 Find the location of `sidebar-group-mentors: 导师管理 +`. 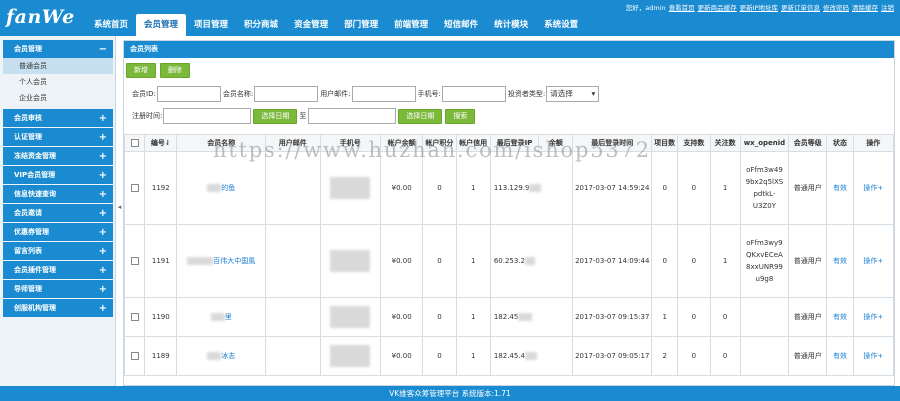

sidebar-group-mentors: 导师管理 + is located at coordinates (58, 289).